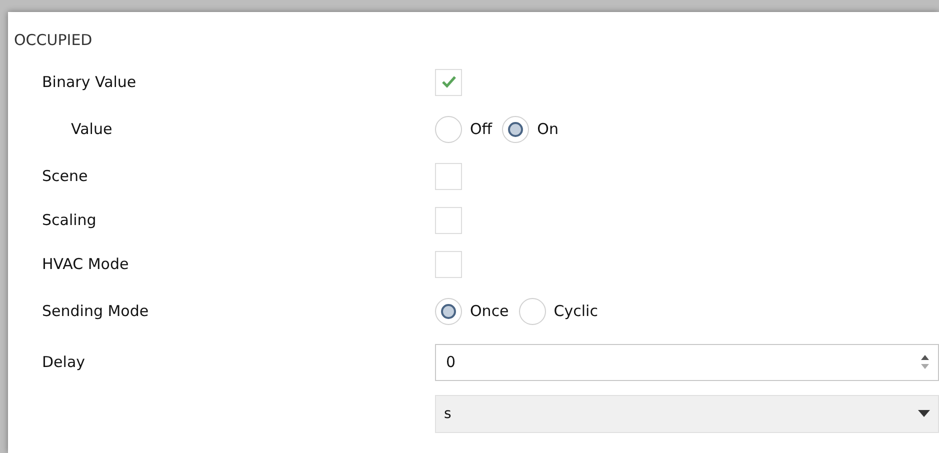 The height and width of the screenshot is (453, 939). What do you see at coordinates (489, 311) in the screenshot?
I see `radio-label: Once` at bounding box center [489, 311].